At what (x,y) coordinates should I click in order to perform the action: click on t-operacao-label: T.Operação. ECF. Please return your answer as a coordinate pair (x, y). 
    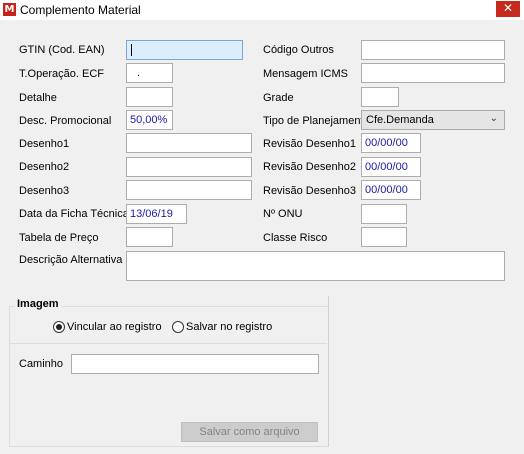
    Looking at the image, I should click on (61, 74).